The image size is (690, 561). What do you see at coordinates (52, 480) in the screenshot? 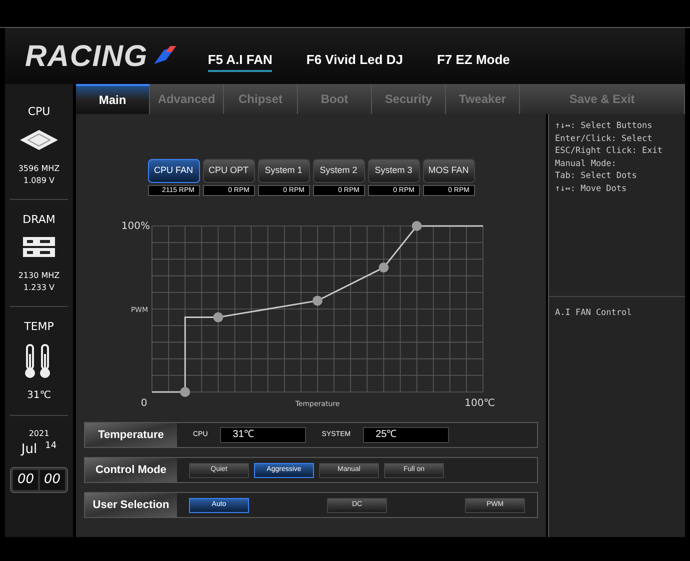
I see `clock-minutes: 00` at bounding box center [52, 480].